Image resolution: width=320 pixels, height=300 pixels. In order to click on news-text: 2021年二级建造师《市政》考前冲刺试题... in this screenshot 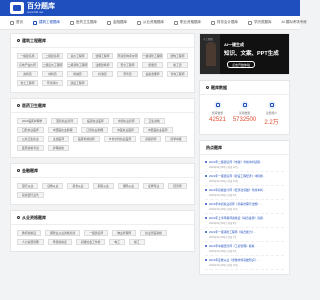, I will do `click(235, 162)`.